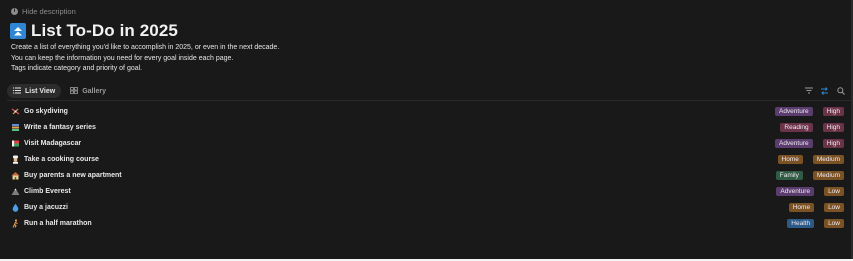 The width and height of the screenshot is (853, 261). I want to click on item-name: Buy a jacuzzi, so click(46, 207).